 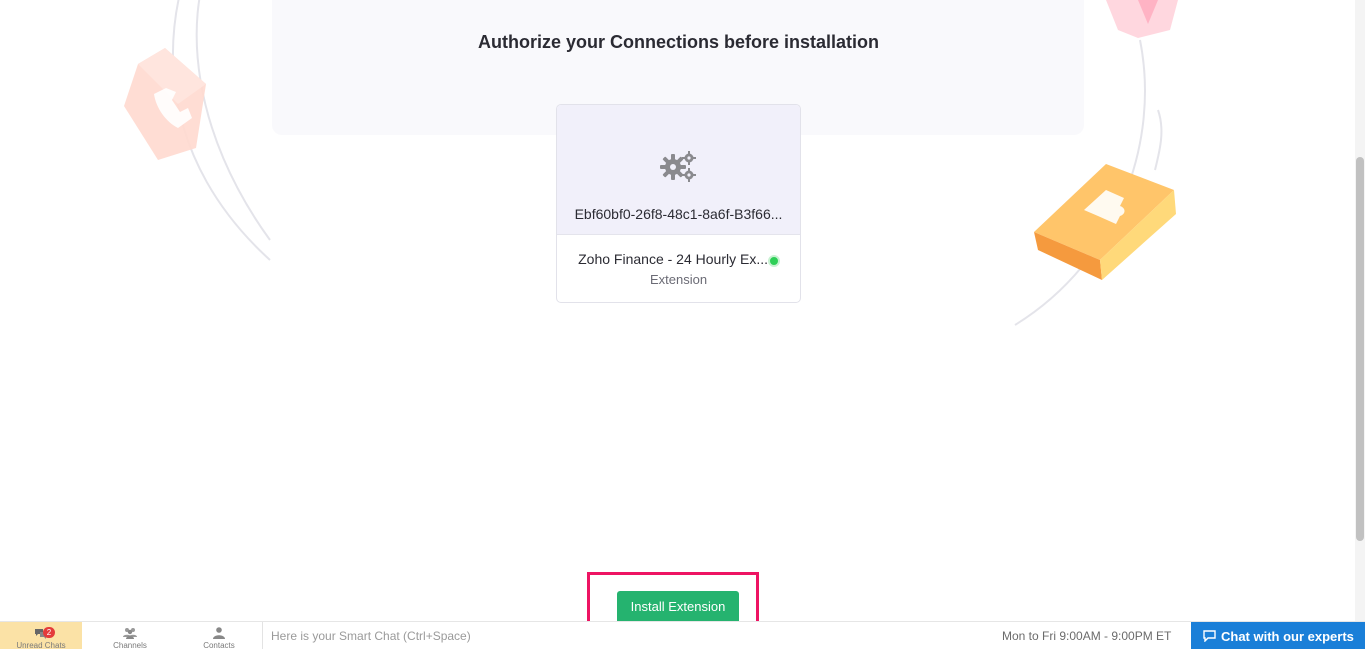 I want to click on person-icon, so click(x=219, y=633).